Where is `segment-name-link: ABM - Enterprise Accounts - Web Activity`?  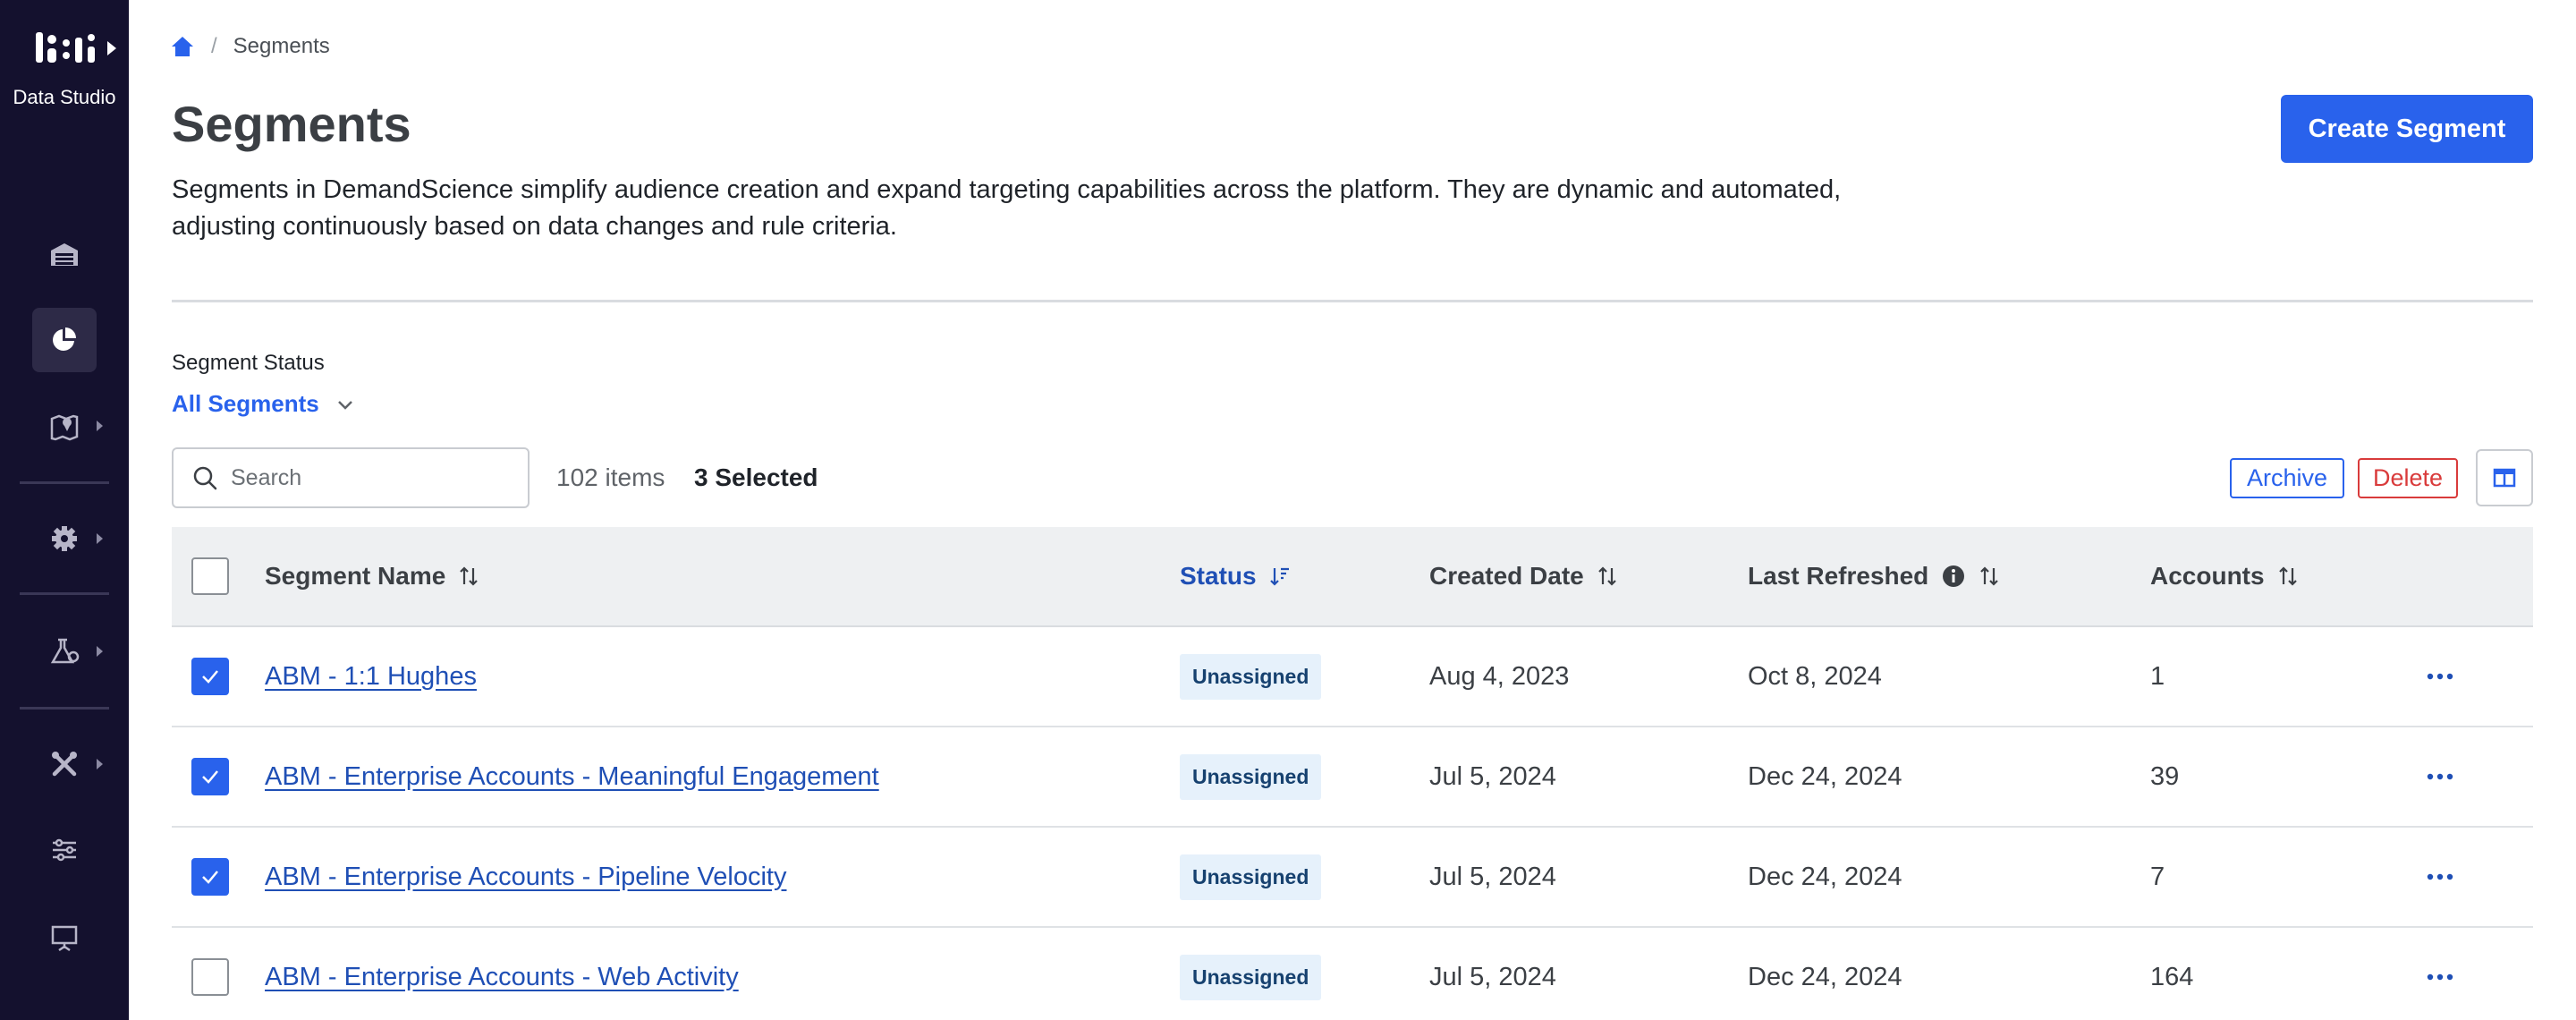 segment-name-link: ABM - Enterprise Accounts - Web Activity is located at coordinates (502, 977).